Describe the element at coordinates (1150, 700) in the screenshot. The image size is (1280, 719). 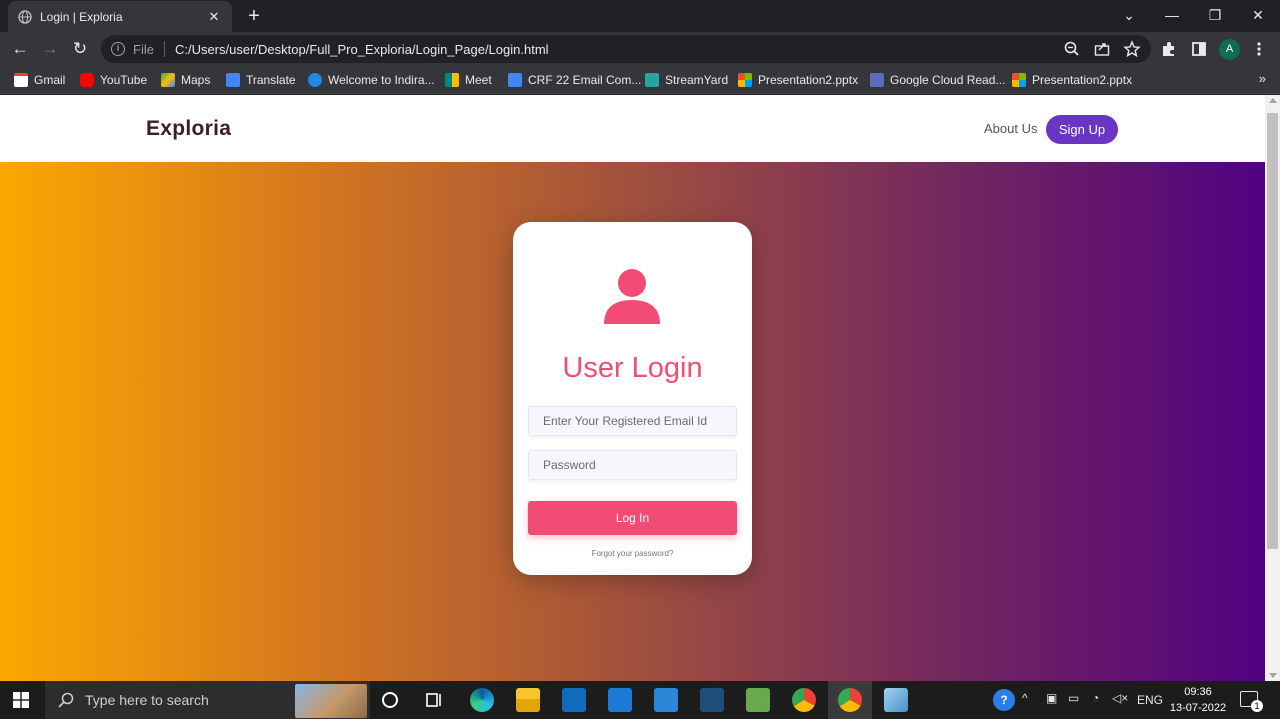
I see `language-indicator: ENG` at that location.